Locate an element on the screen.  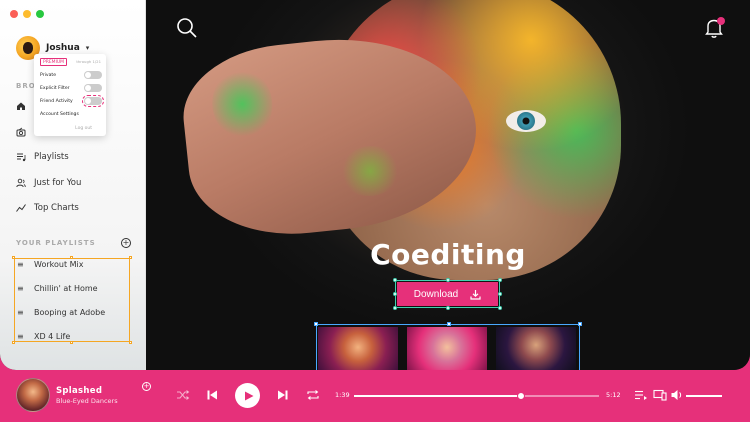
progress-fill is located at coordinates (437, 396).